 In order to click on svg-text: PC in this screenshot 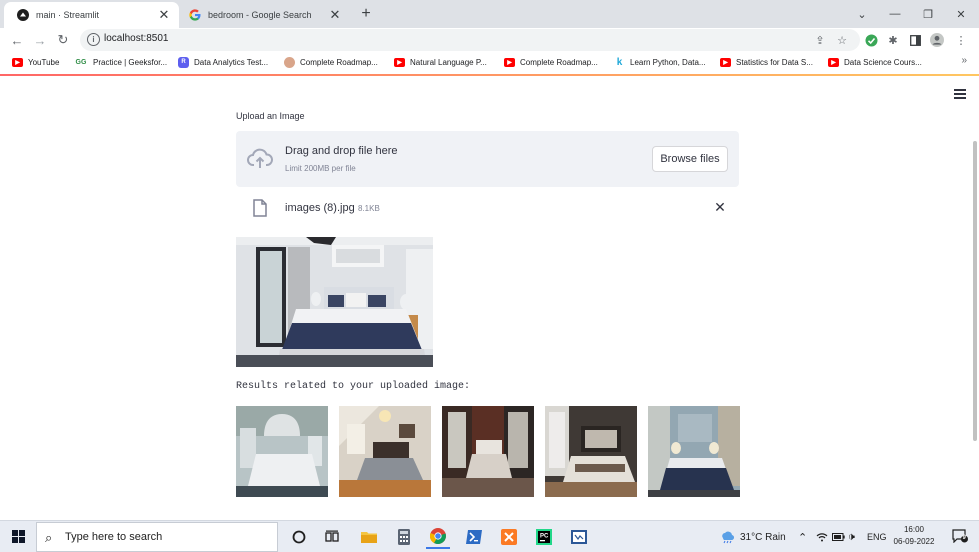, I will do `click(544, 537)`.